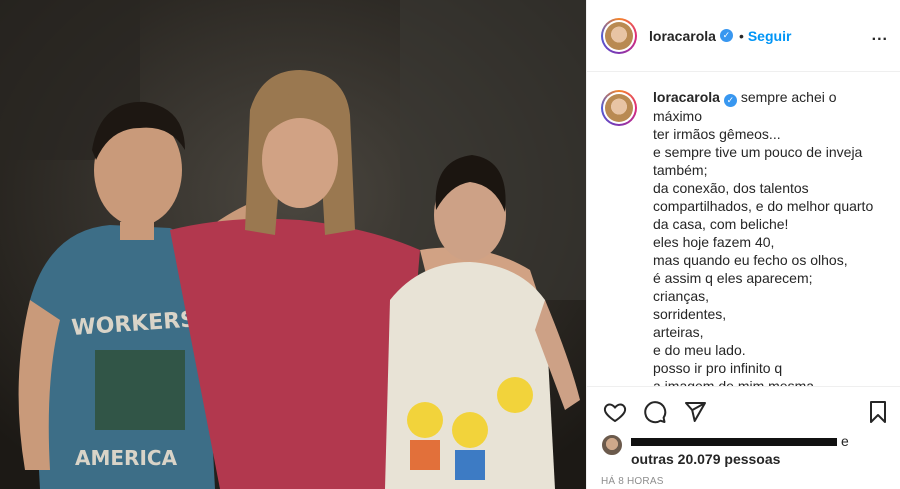 Image resolution: width=900 pixels, height=489 pixels. Describe the element at coordinates (619, 108) in the screenshot. I see `caption-author-avatar` at that location.